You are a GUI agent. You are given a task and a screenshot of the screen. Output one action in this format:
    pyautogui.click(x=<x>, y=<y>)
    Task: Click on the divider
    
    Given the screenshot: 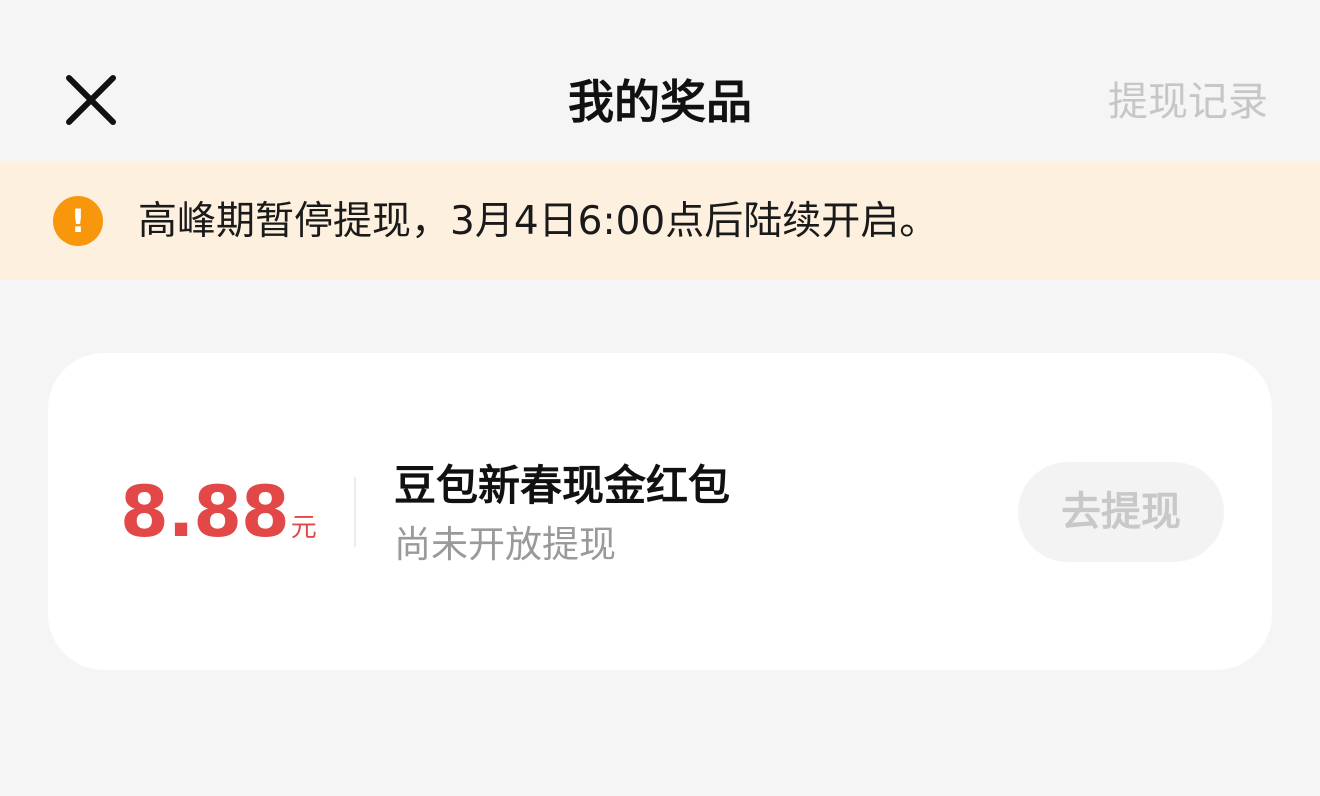 What is the action you would take?
    pyautogui.click(x=355, y=512)
    